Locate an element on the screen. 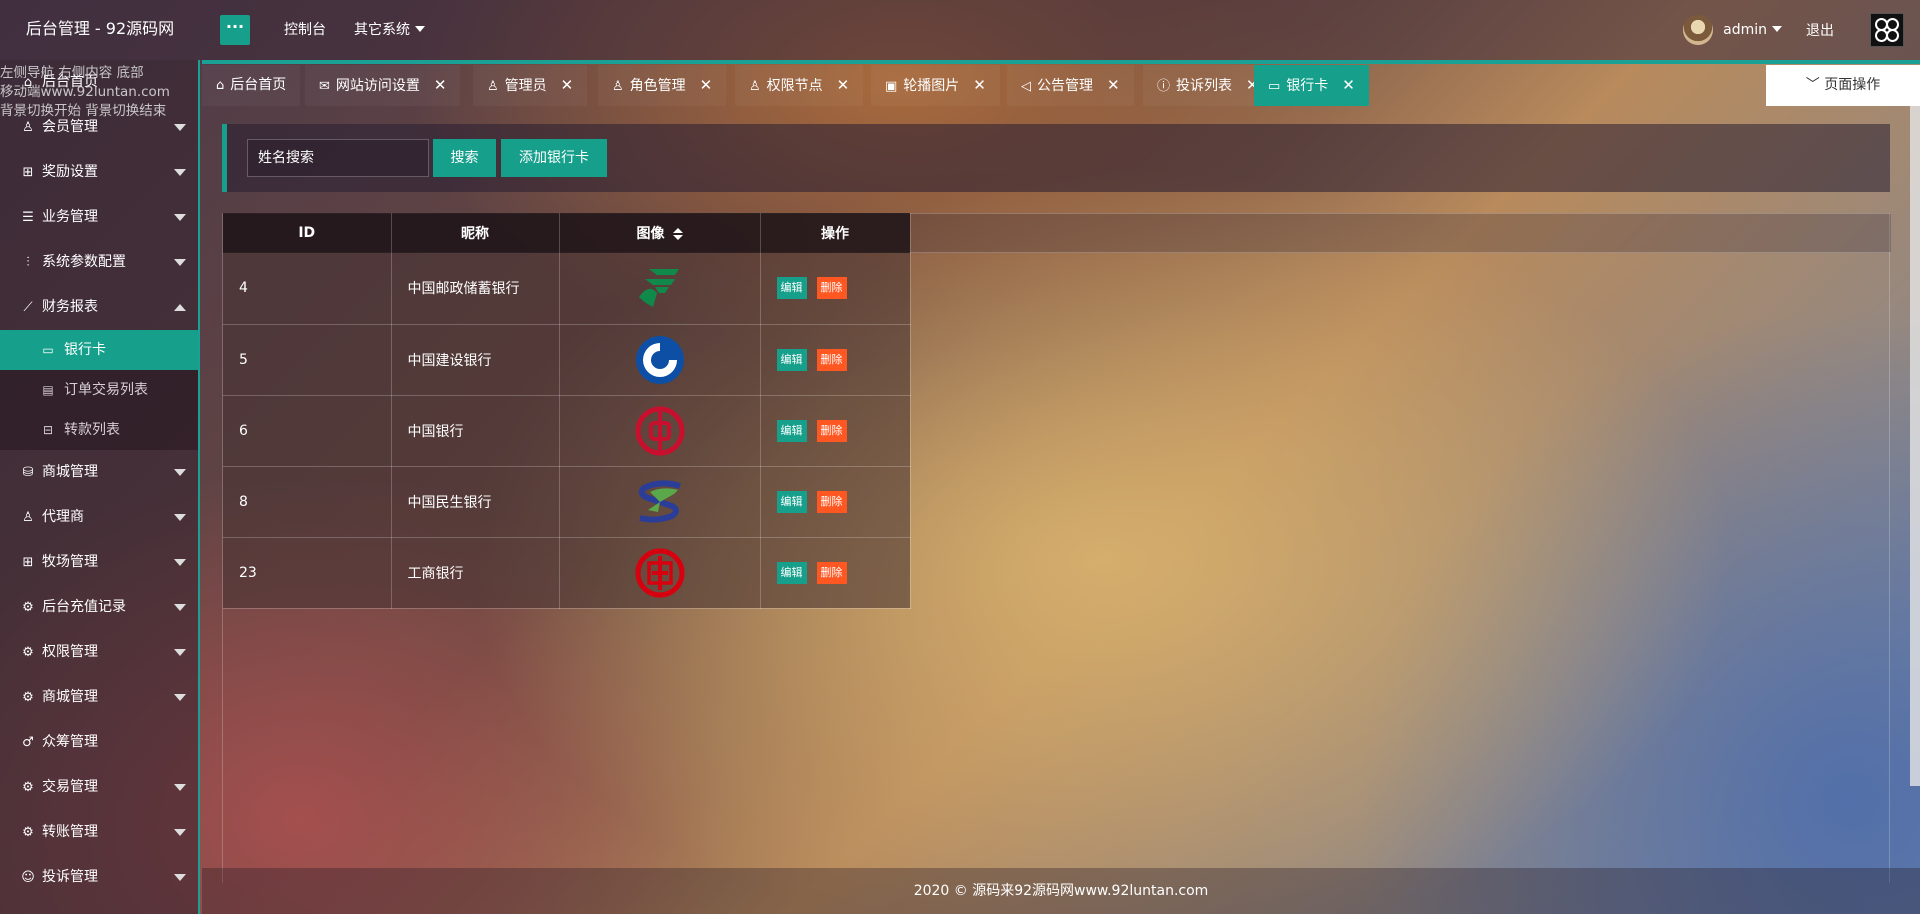 The height and width of the screenshot is (914, 1920). sidebar-item-ranch: ⊞ 牧场管理 is located at coordinates (99, 562).